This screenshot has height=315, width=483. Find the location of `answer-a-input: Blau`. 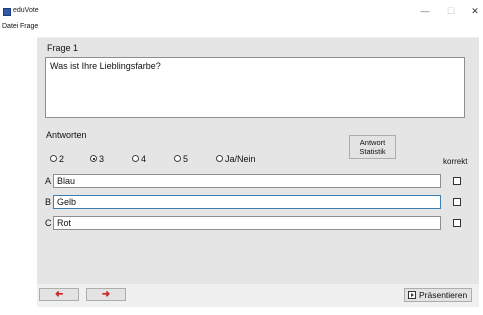

answer-a-input: Blau is located at coordinates (247, 181).